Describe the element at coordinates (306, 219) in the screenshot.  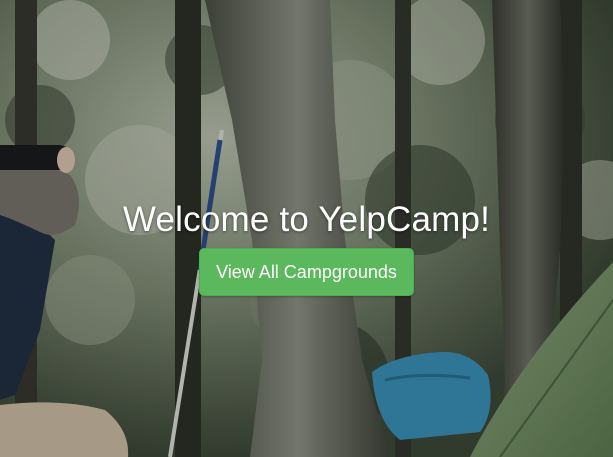
I see `page-title: Welcome to YelpCamp!` at that location.